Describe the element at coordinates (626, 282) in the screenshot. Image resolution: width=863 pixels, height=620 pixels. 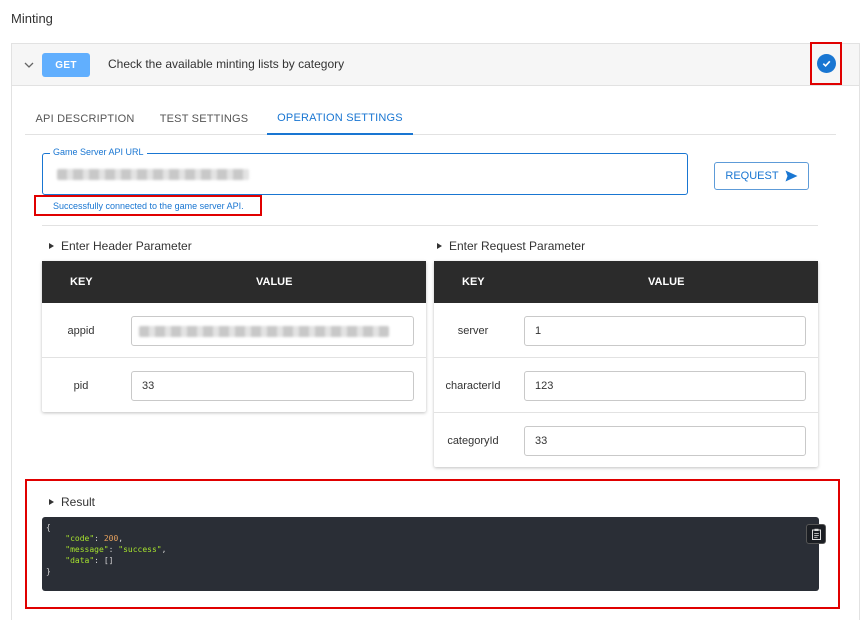
I see `request-table-head: KEY VALUE` at that location.